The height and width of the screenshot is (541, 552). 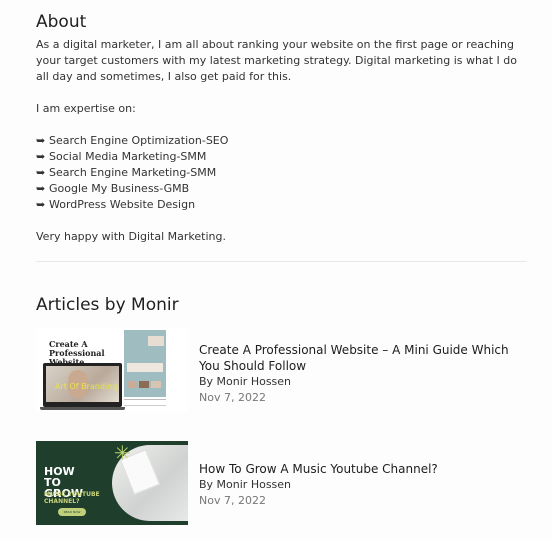 I want to click on laptop-illustration: Art Of Branding, so click(x=82, y=386).